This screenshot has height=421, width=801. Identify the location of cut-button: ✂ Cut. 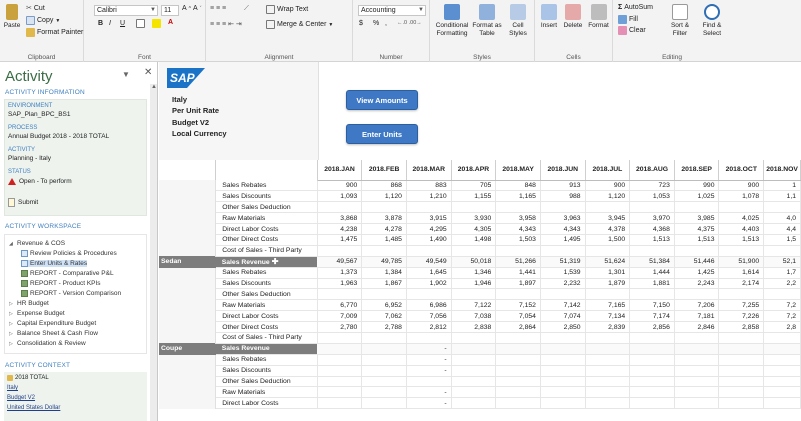
(35, 8).